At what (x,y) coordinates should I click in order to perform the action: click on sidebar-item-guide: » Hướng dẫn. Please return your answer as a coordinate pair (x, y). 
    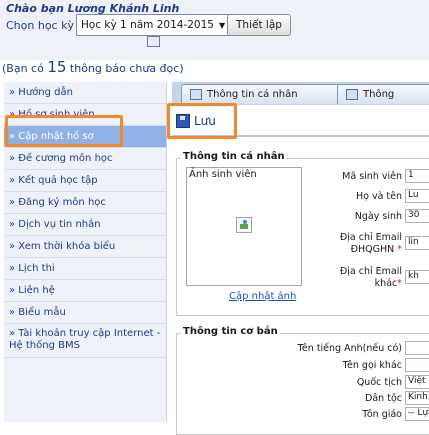
    Looking at the image, I should click on (85, 93).